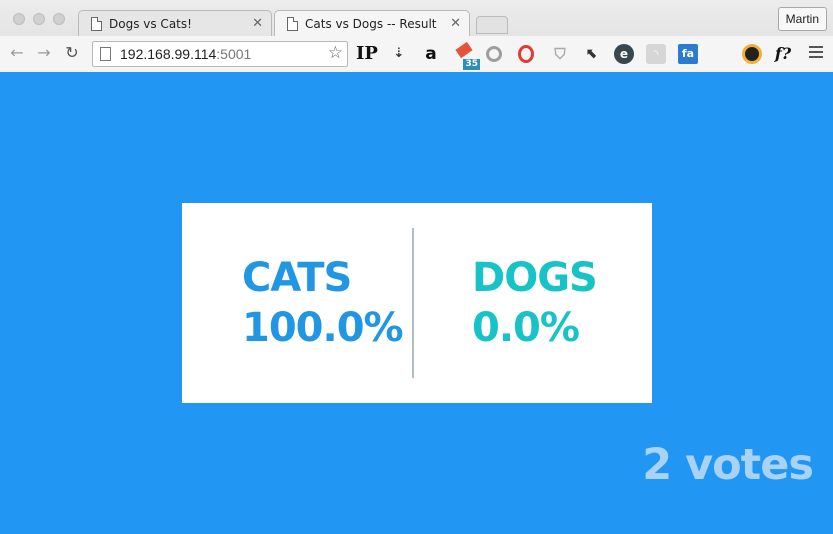  Describe the element at coordinates (535, 303) in the screenshot. I see `dogs-result: DOGS 0.0%` at that location.